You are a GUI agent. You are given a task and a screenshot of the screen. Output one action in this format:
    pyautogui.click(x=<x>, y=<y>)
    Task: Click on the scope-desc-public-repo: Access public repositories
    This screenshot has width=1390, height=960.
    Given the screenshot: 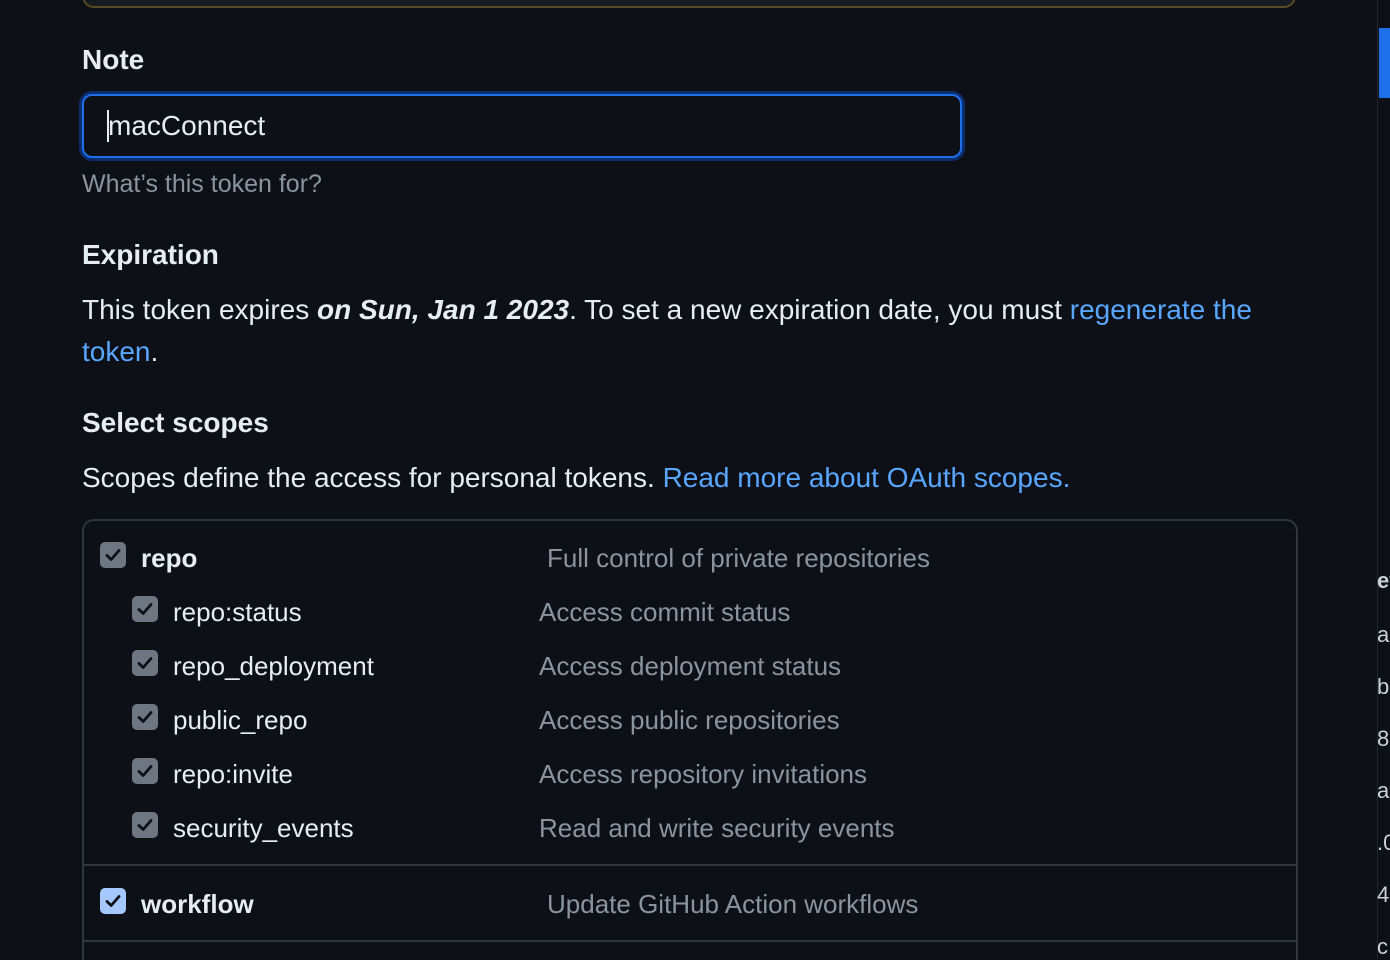 What is the action you would take?
    pyautogui.click(x=689, y=720)
    